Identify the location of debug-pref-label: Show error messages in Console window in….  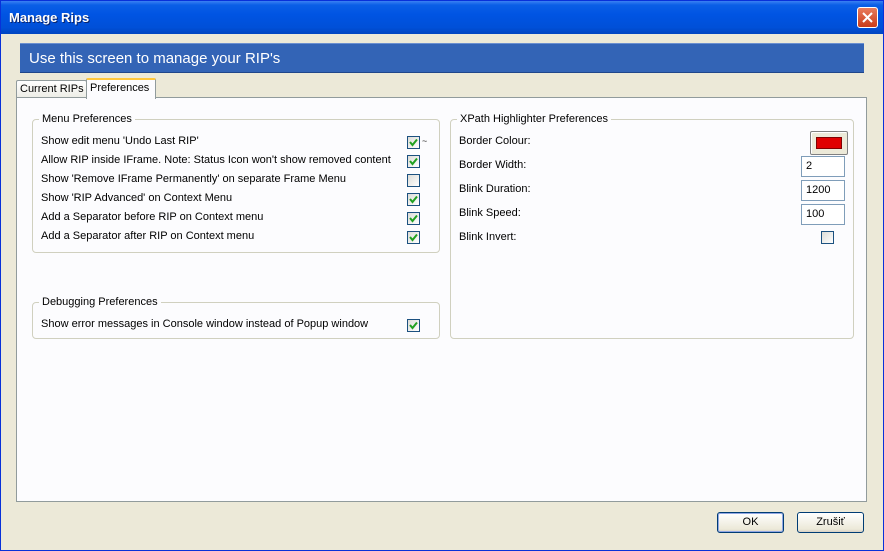
(205, 324).